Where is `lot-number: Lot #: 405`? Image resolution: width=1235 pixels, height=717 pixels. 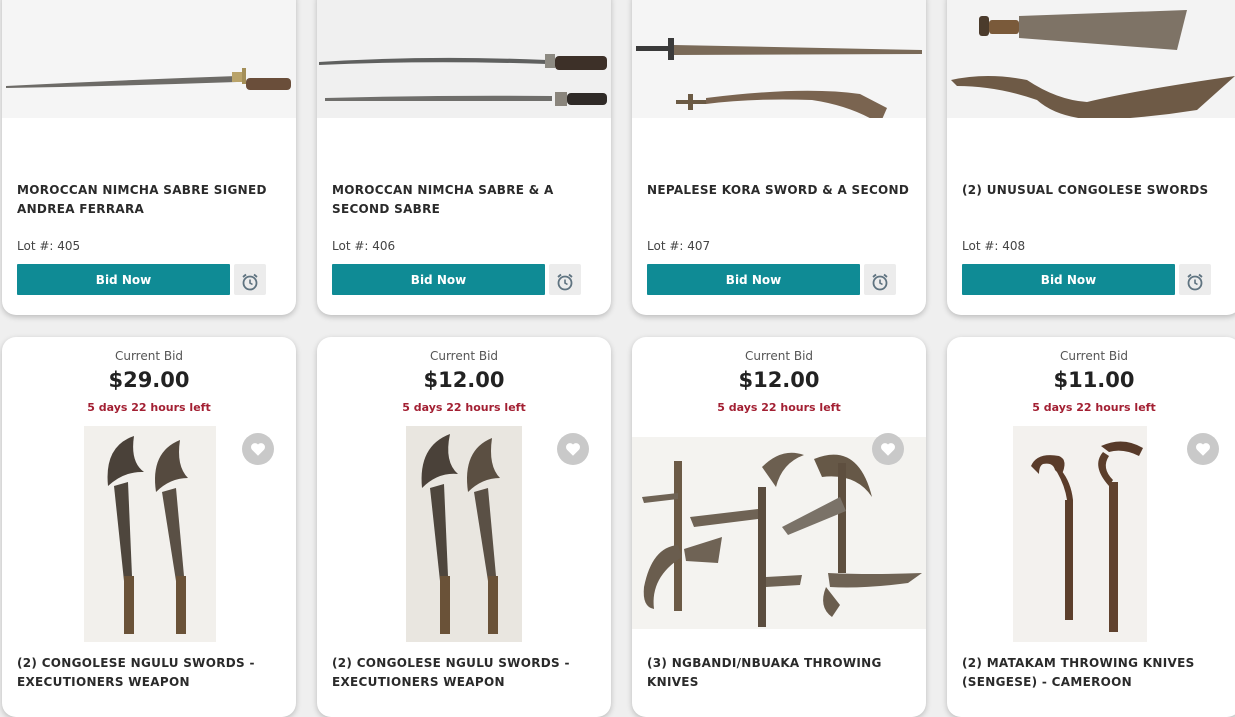
lot-number: Lot #: 405 is located at coordinates (49, 246).